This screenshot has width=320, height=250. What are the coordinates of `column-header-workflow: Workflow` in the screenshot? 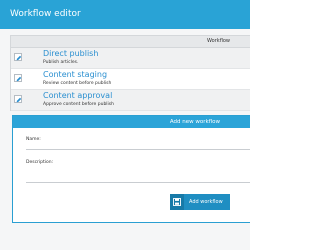 It's located at (218, 41).